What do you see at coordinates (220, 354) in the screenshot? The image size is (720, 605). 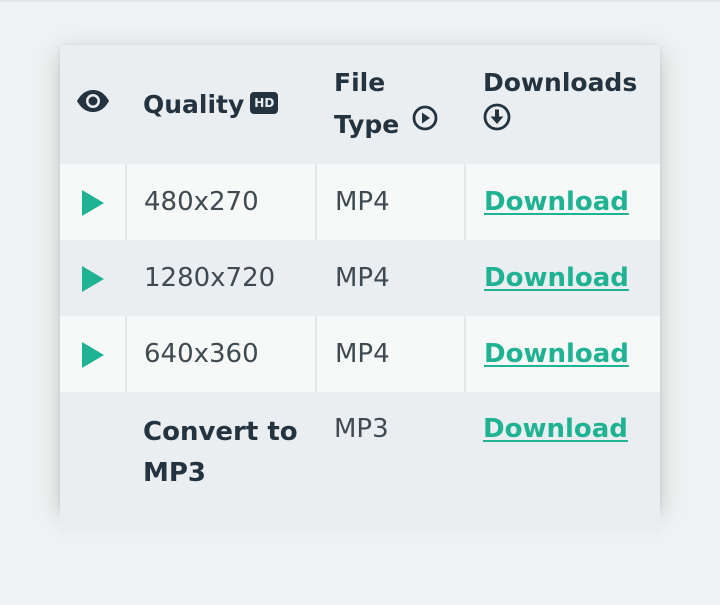 I see `quality-cell: 640x360` at bounding box center [220, 354].